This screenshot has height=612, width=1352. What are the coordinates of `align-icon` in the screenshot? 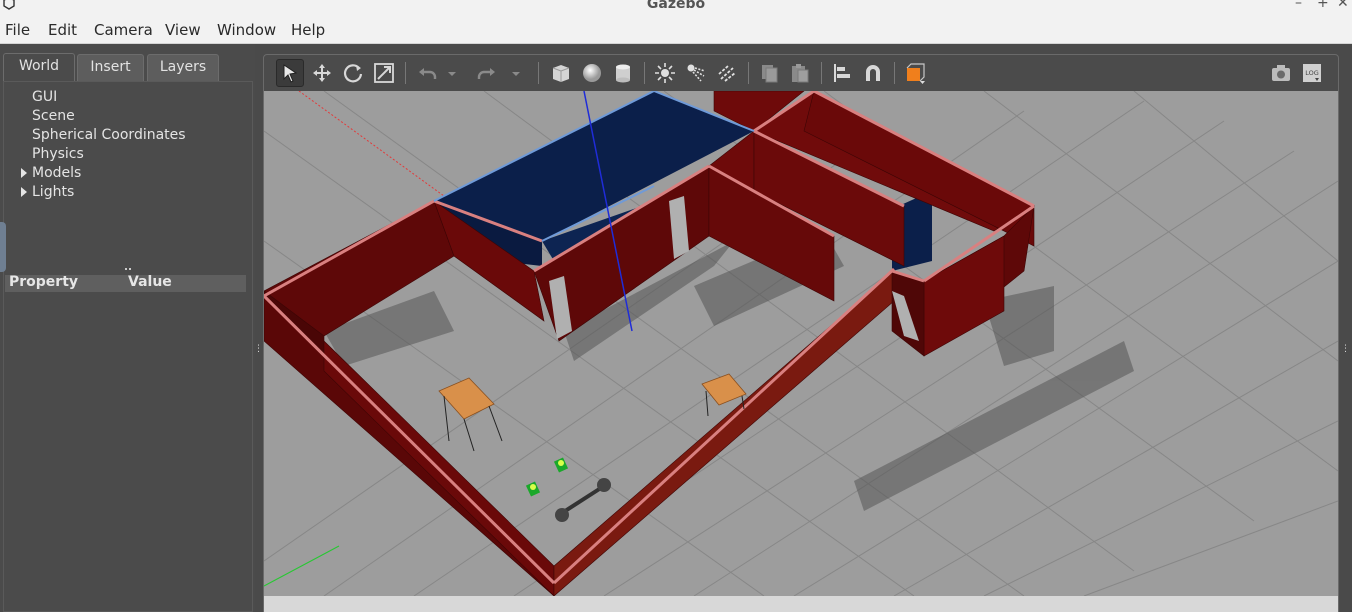 It's located at (842, 73).